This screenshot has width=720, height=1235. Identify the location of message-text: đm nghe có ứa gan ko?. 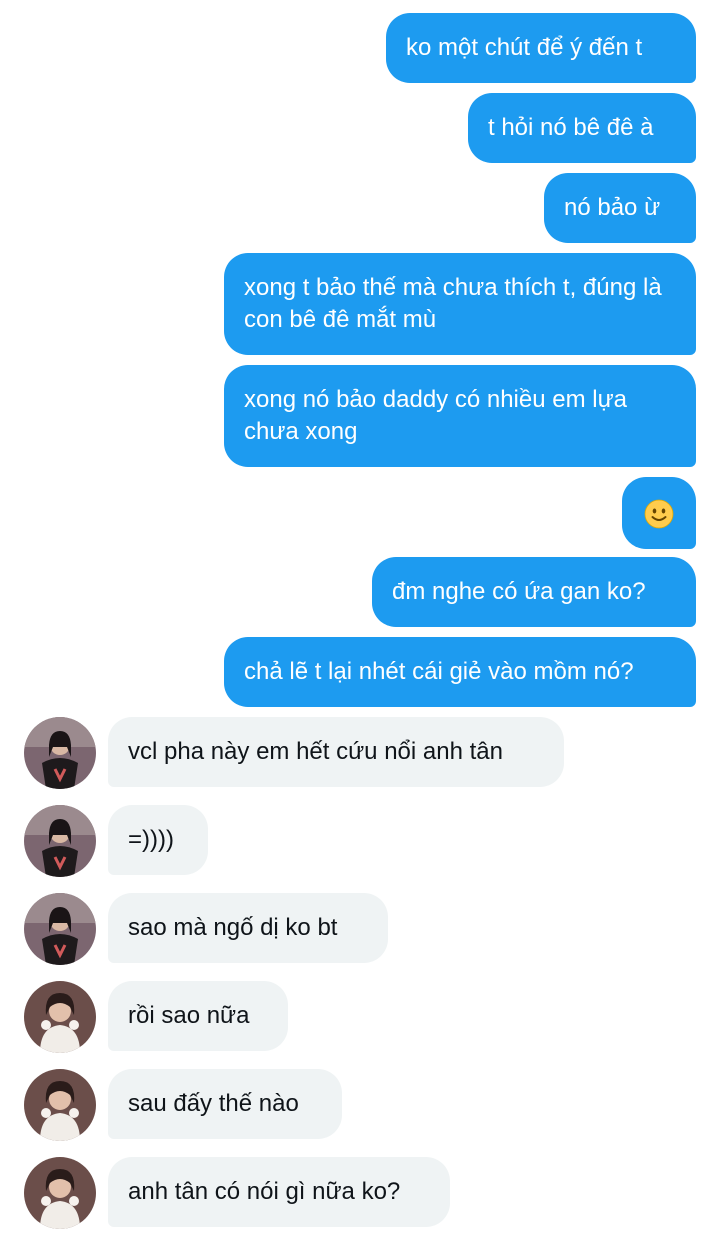
(519, 591).